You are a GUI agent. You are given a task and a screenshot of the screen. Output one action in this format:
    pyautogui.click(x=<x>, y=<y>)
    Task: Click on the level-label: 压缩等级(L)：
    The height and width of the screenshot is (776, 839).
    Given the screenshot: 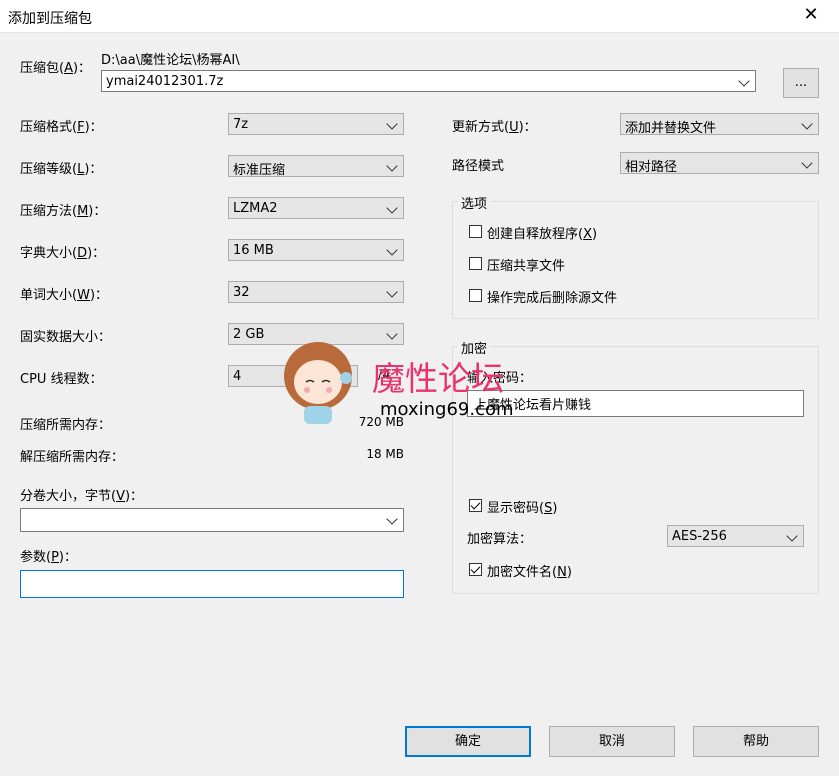 What is the action you would take?
    pyautogui.click(x=61, y=169)
    